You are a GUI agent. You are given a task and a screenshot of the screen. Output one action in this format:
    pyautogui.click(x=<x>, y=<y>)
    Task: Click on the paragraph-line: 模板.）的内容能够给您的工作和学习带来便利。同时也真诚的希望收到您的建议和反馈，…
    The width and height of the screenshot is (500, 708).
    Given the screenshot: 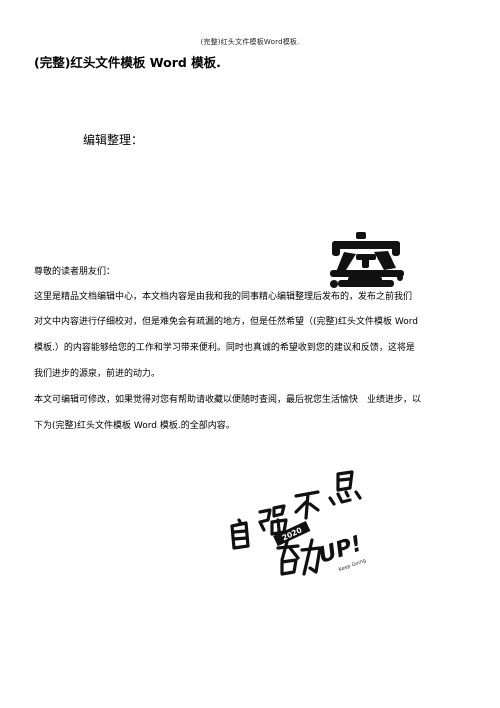 What is the action you would take?
    pyautogui.click(x=224, y=348)
    